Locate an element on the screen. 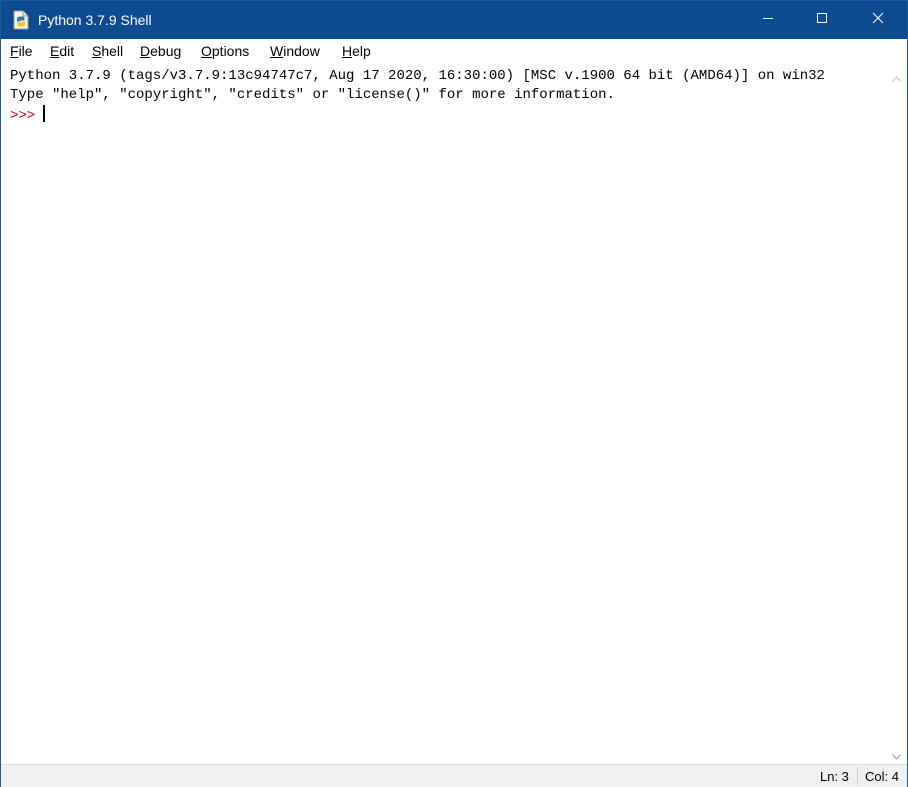 This screenshot has width=908, height=787. scroll-down-arrow-icon is located at coordinates (896, 756).